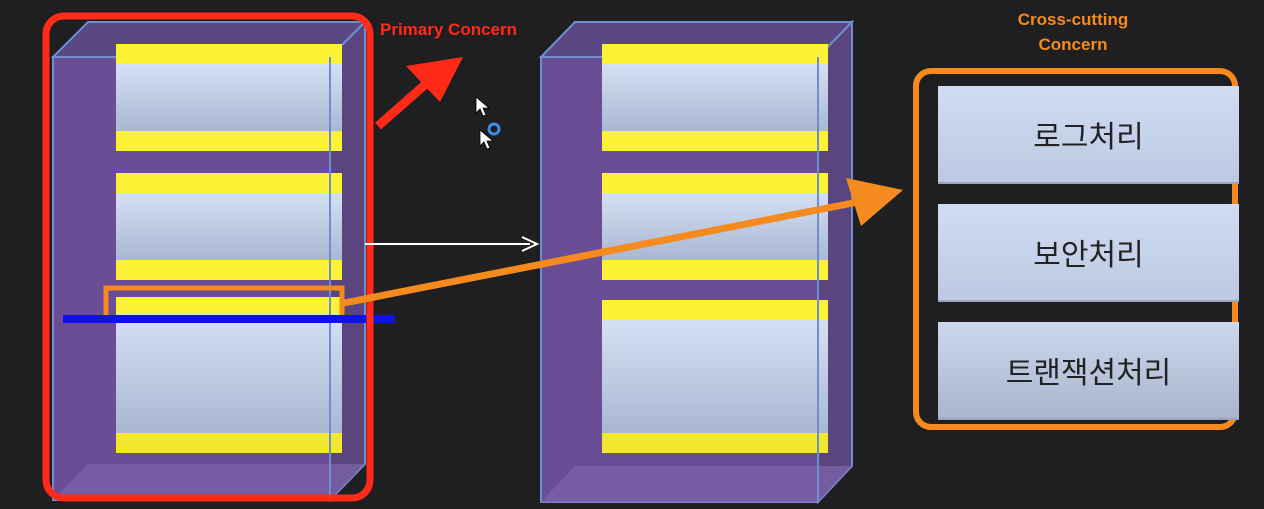 The width and height of the screenshot is (1264, 509). Describe the element at coordinates (1073, 19) in the screenshot. I see `cross-label-line1: Cross-cutting` at that location.